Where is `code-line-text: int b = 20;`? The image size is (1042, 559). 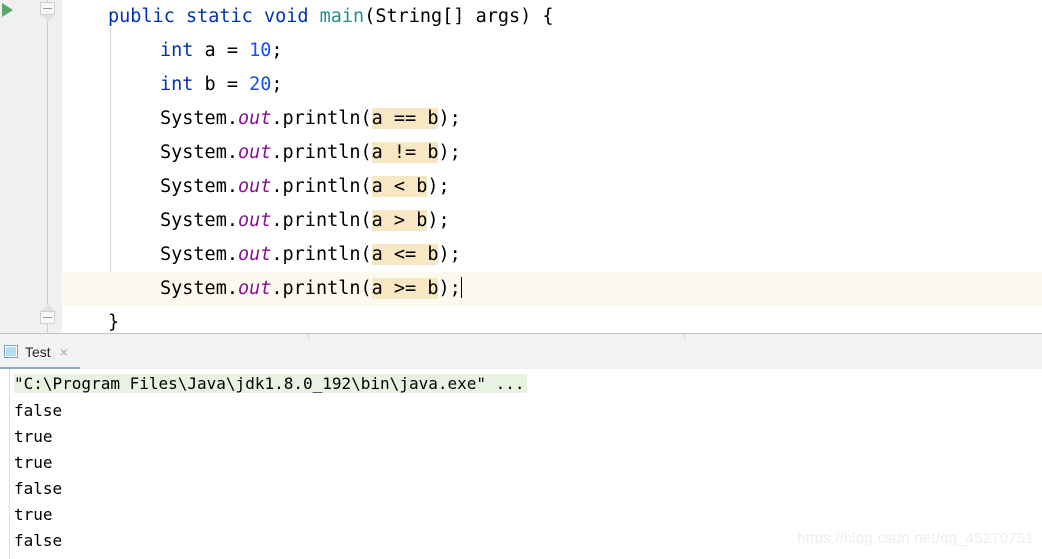
code-line-text: int b = 20; is located at coordinates (172, 85).